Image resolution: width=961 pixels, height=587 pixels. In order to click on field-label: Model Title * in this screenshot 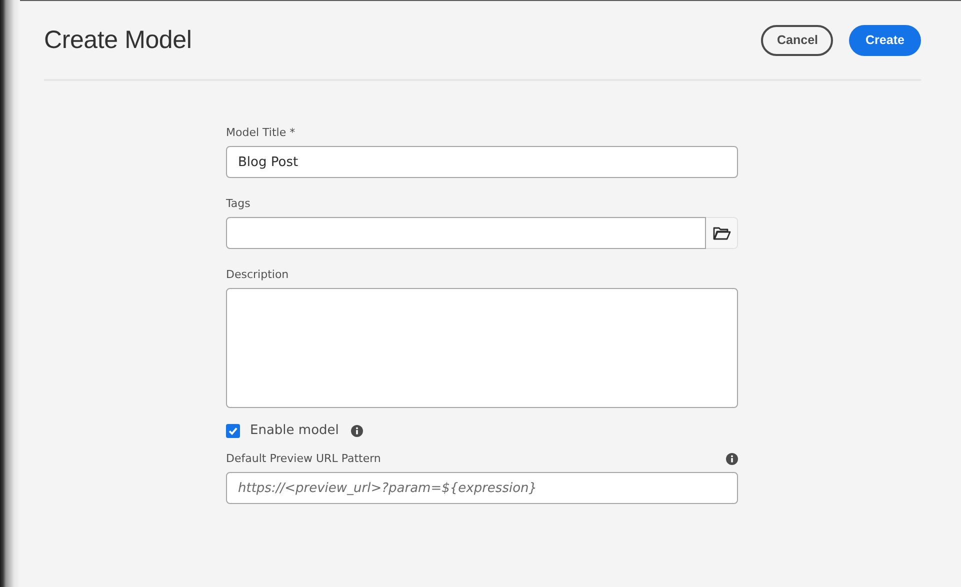, I will do `click(261, 132)`.